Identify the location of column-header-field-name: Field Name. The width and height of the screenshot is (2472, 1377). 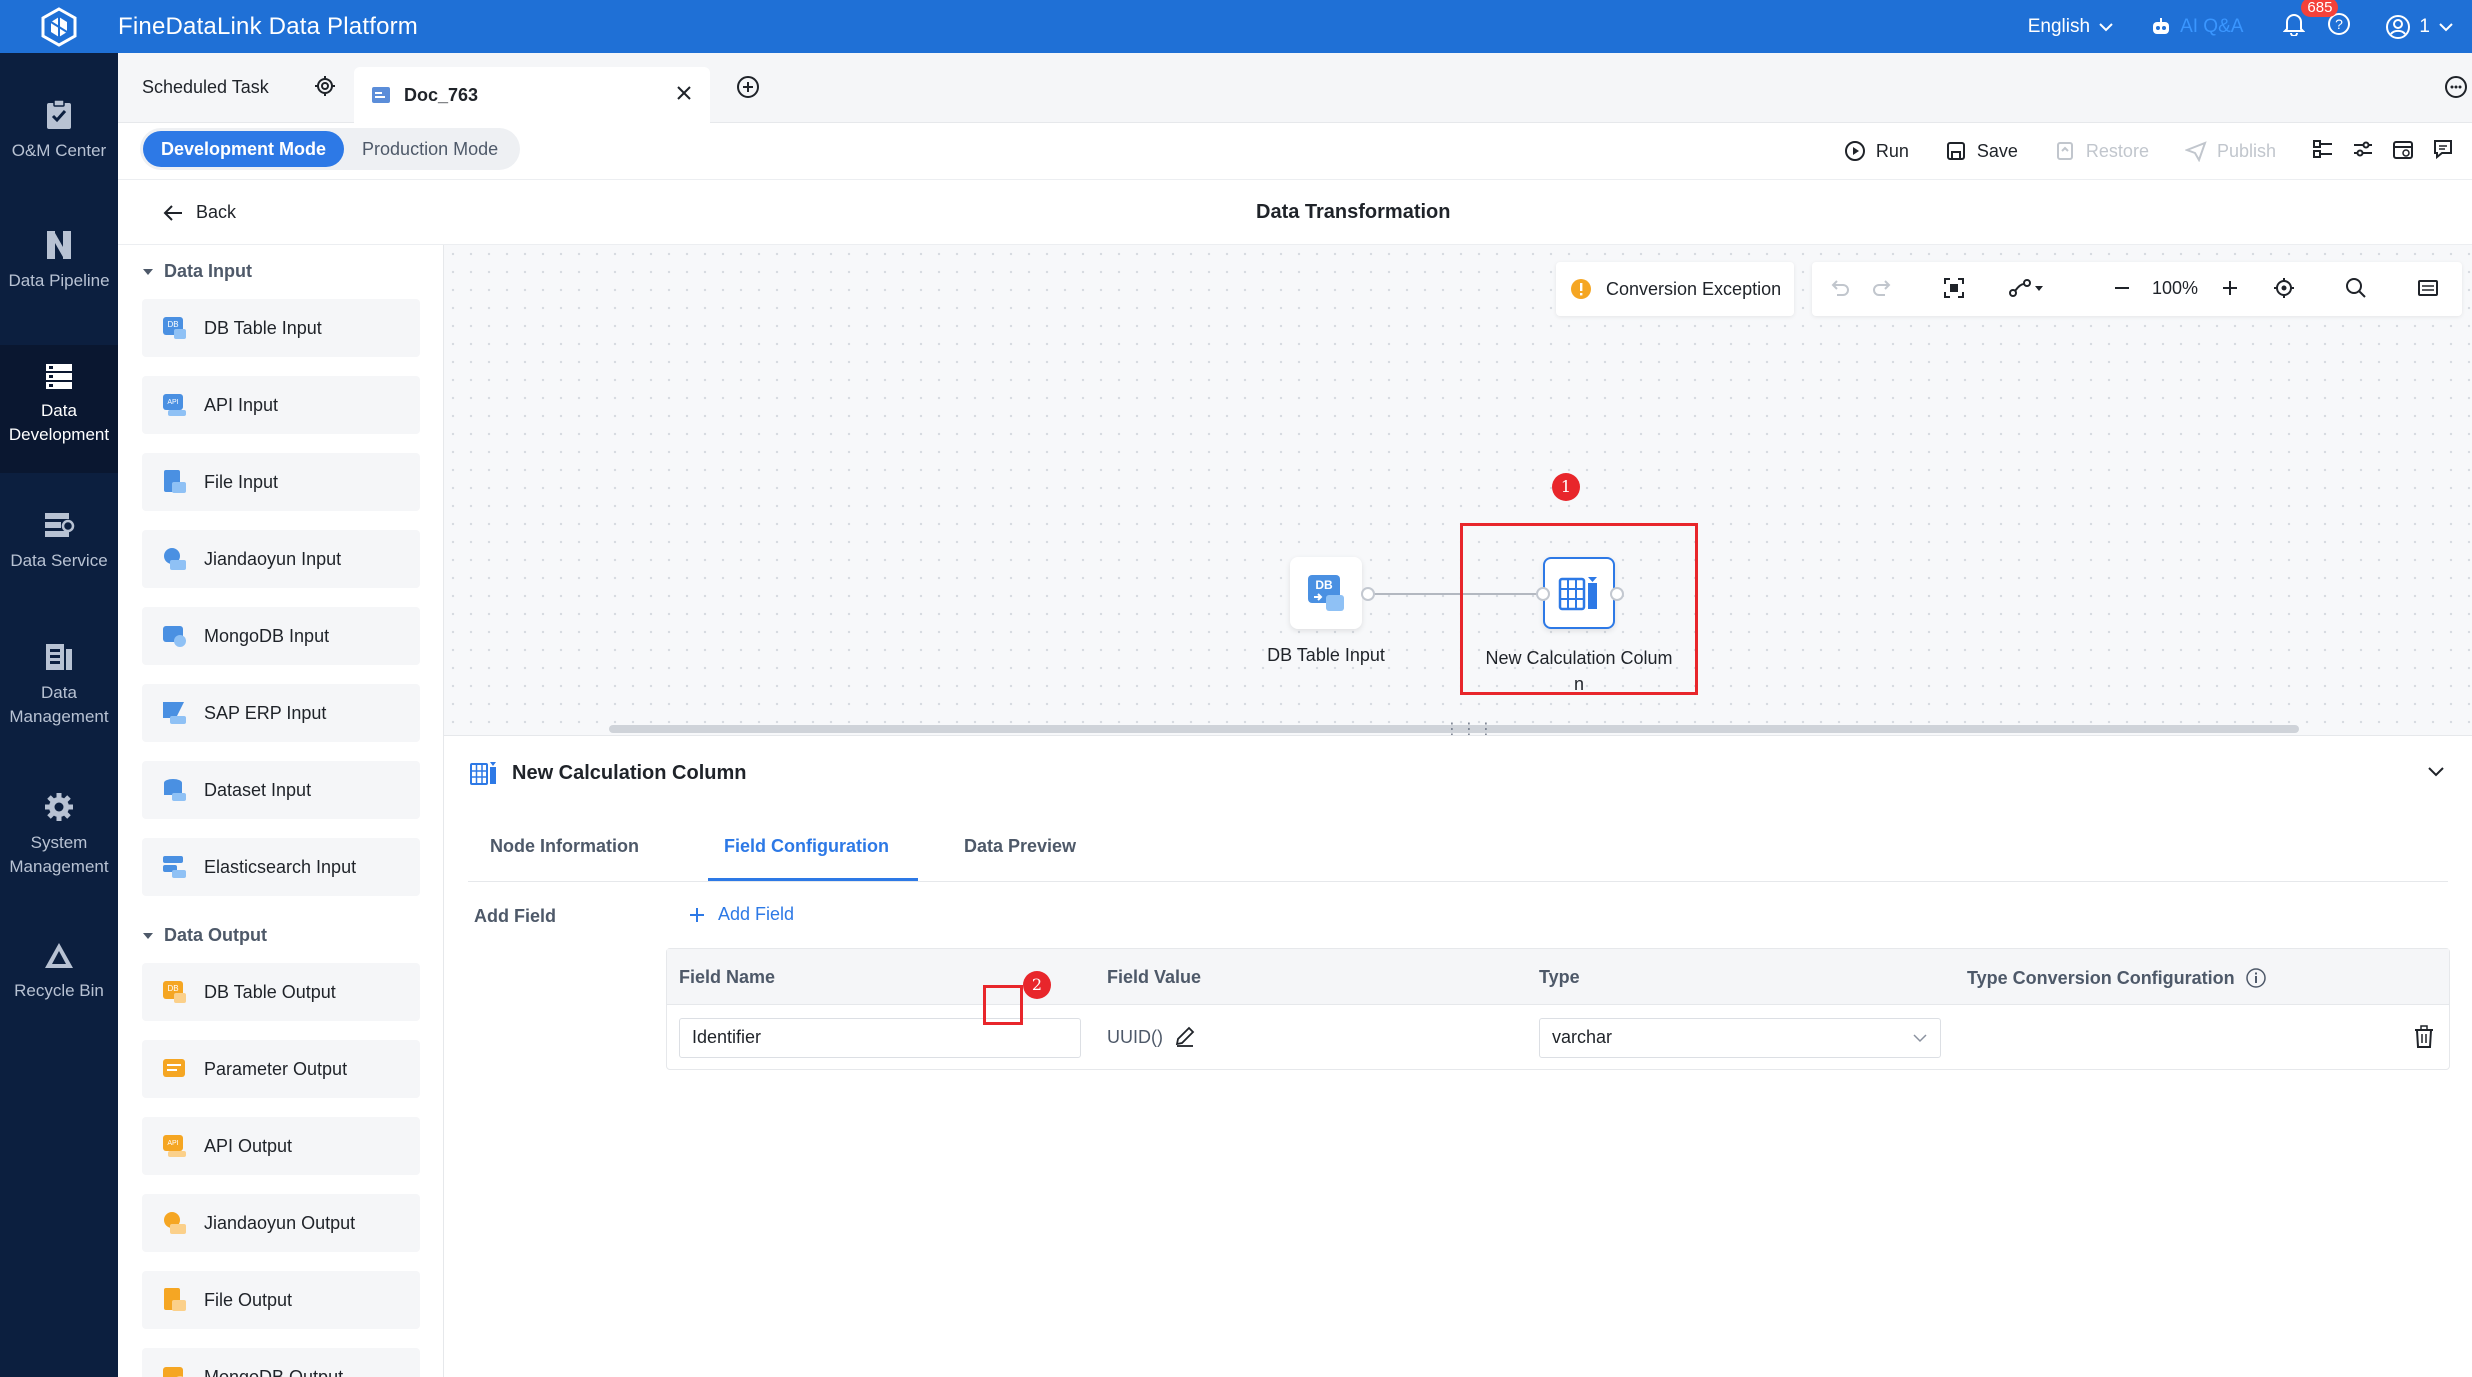
(727, 977).